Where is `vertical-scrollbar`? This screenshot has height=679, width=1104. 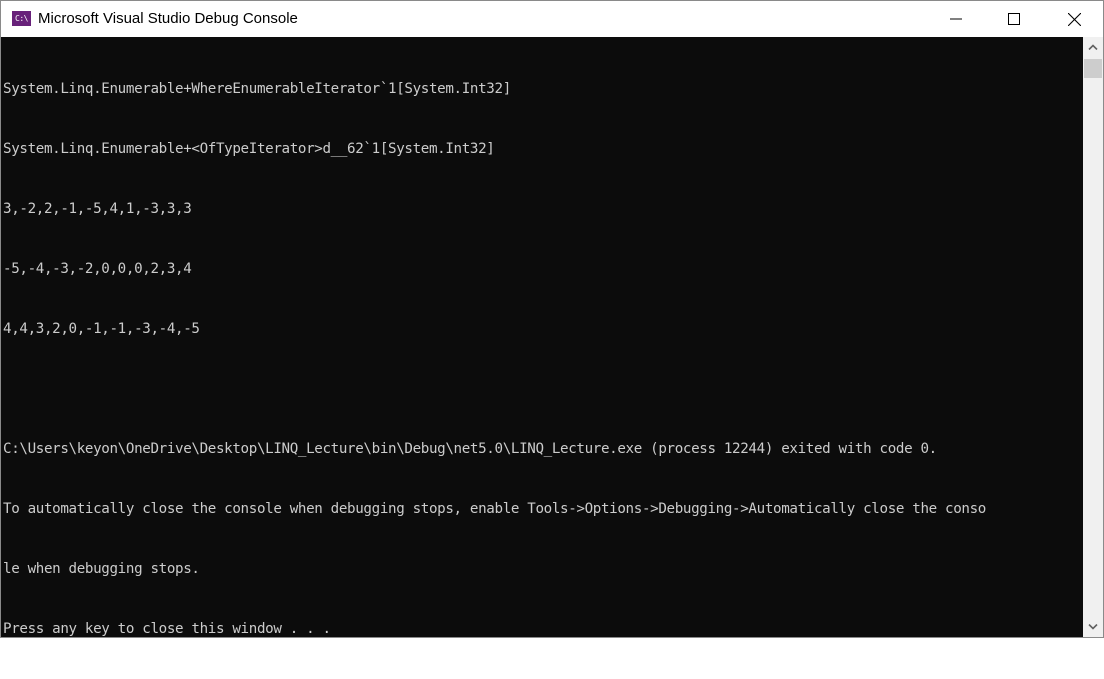
vertical-scrollbar is located at coordinates (1093, 337).